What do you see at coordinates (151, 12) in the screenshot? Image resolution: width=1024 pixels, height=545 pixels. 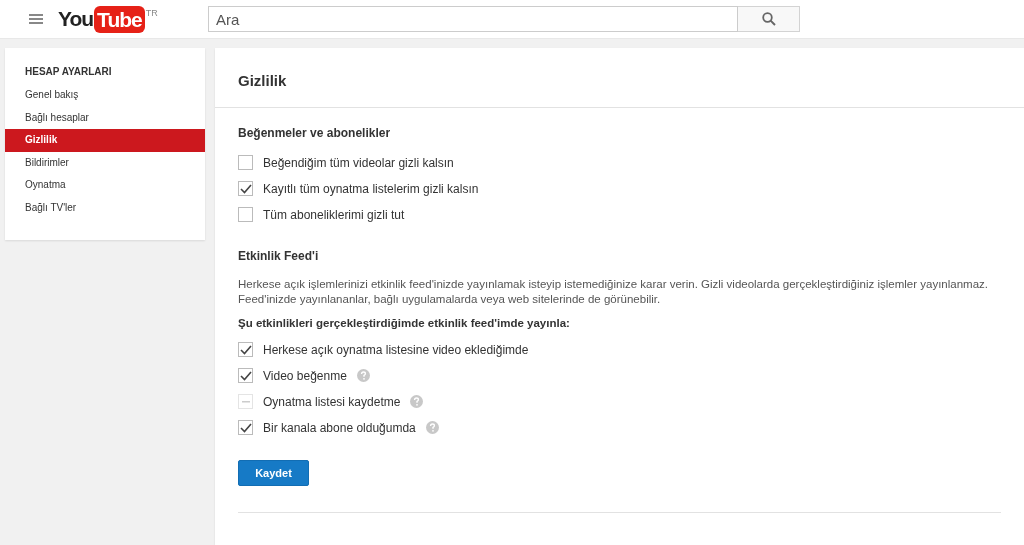 I see `region-code: TR` at bounding box center [151, 12].